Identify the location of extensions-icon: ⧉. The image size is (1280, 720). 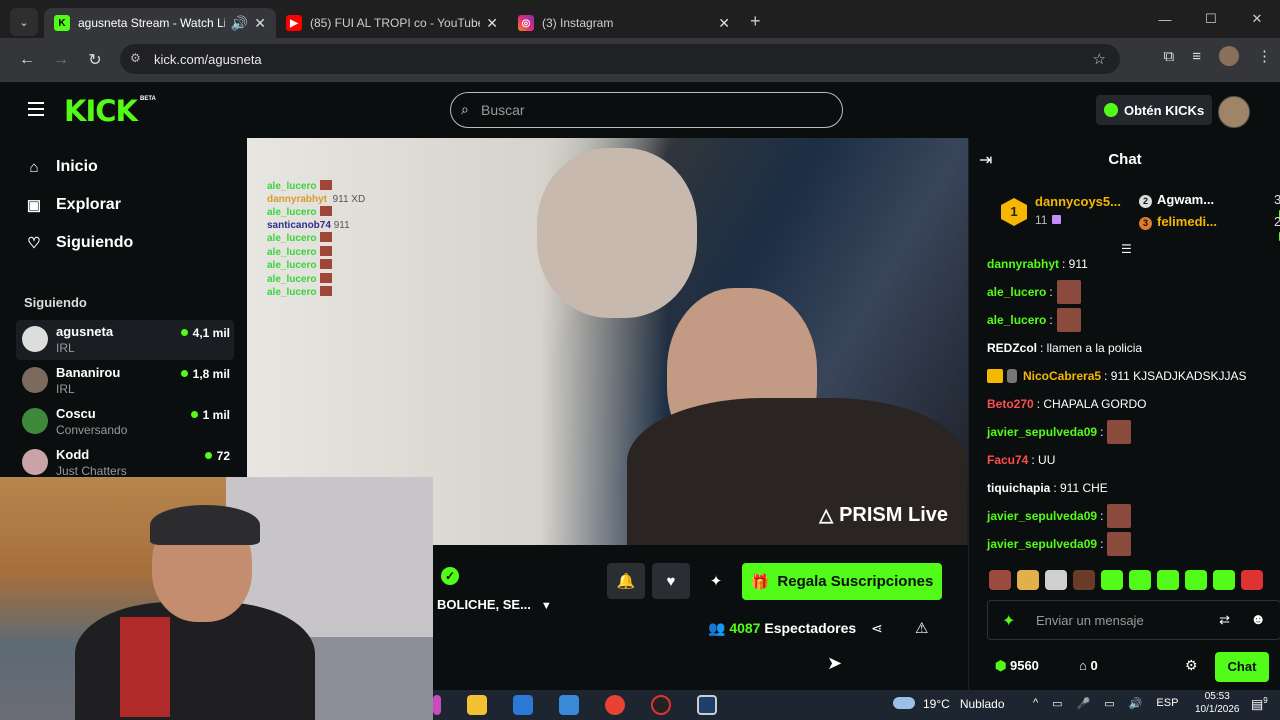
(1169, 56).